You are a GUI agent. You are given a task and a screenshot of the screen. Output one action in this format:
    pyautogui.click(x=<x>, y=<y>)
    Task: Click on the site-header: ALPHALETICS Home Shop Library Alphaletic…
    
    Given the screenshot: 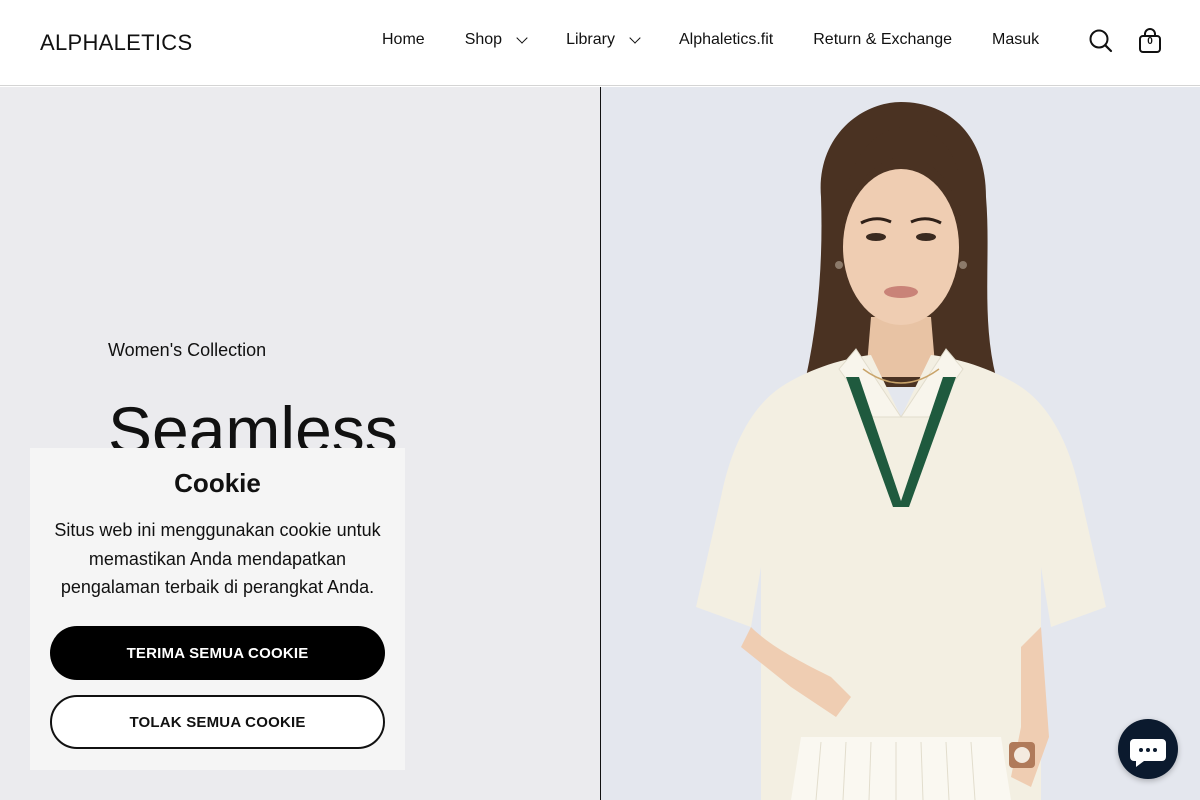 What is the action you would take?
    pyautogui.click(x=600, y=43)
    